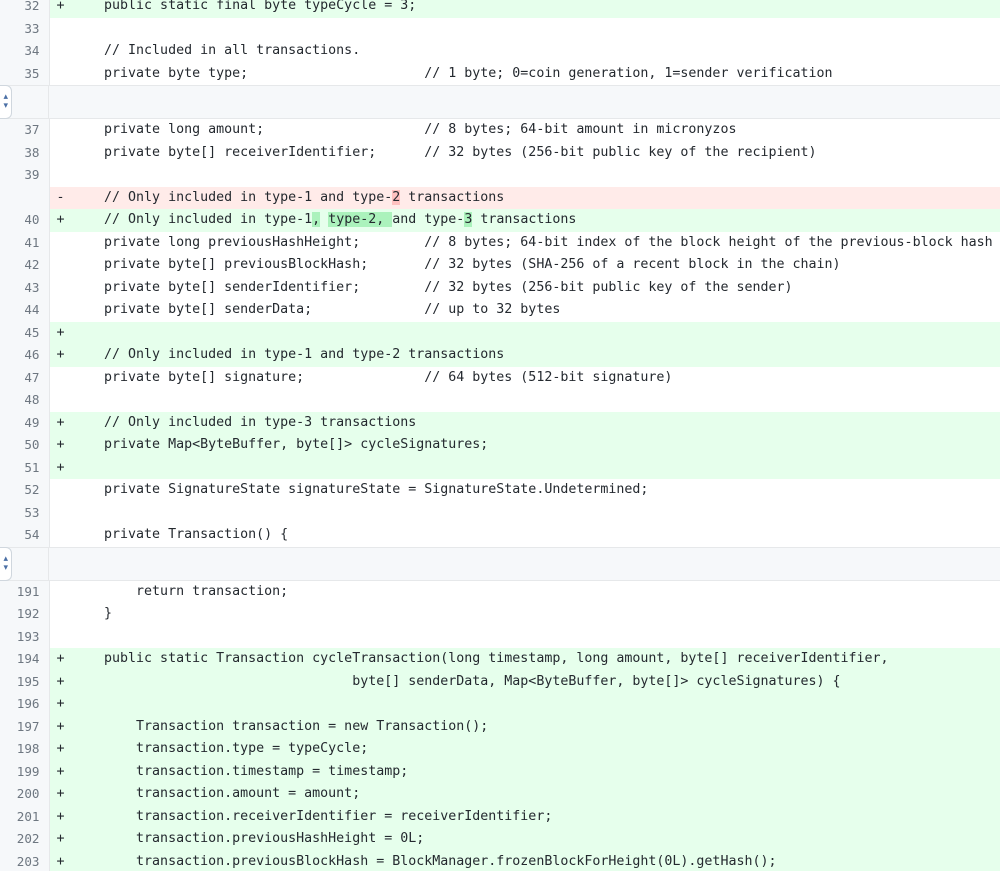 The width and height of the screenshot is (1000, 871). Describe the element at coordinates (25, 794) in the screenshot. I see `line-number: 200` at that location.